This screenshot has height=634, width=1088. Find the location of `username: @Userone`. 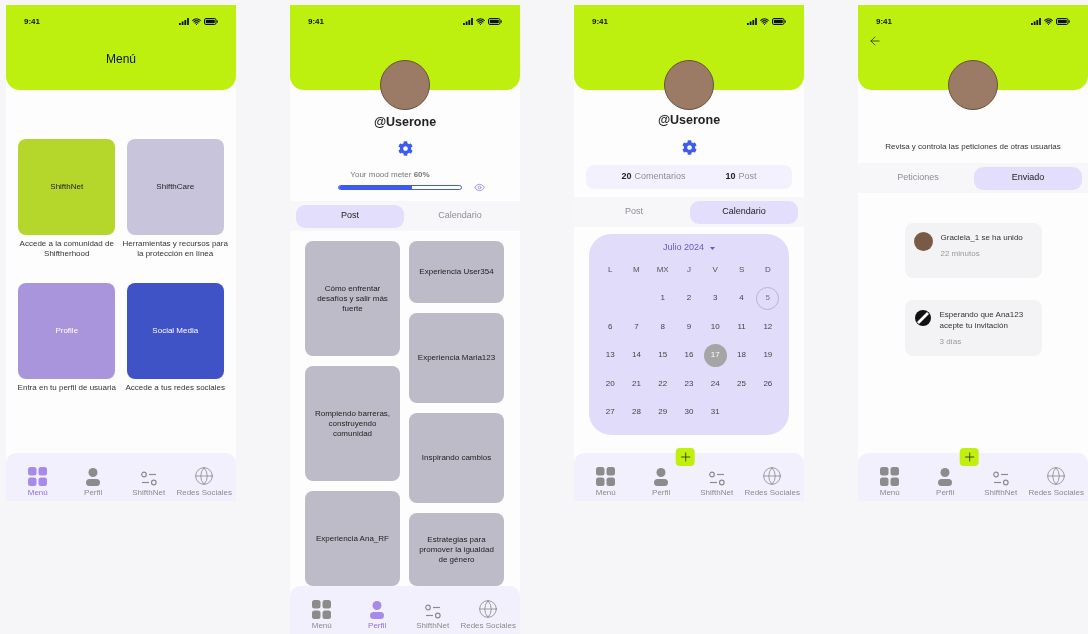

username: @Userone is located at coordinates (689, 120).